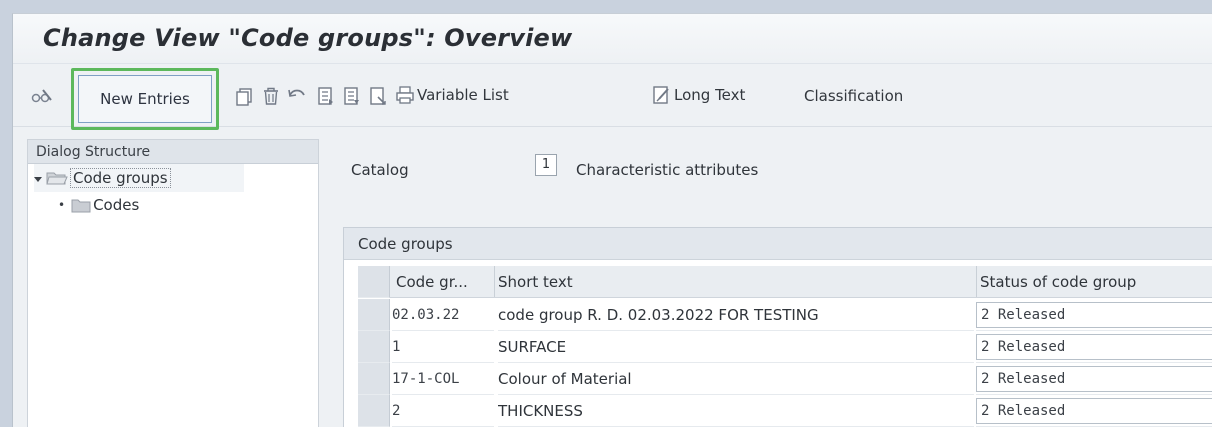 This screenshot has height=427, width=1212. I want to click on long-text-icon, so click(662, 95).